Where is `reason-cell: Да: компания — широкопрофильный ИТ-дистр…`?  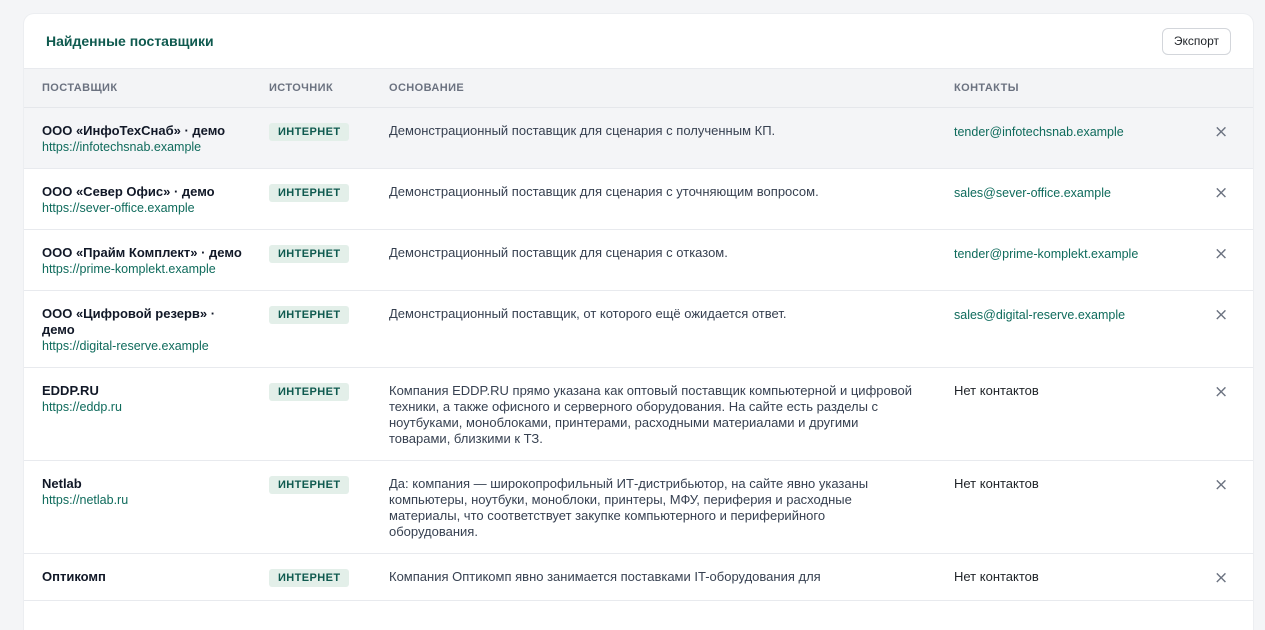
reason-cell: Да: компания — широкопрофильный ИТ-дистр… is located at coordinates (653, 507).